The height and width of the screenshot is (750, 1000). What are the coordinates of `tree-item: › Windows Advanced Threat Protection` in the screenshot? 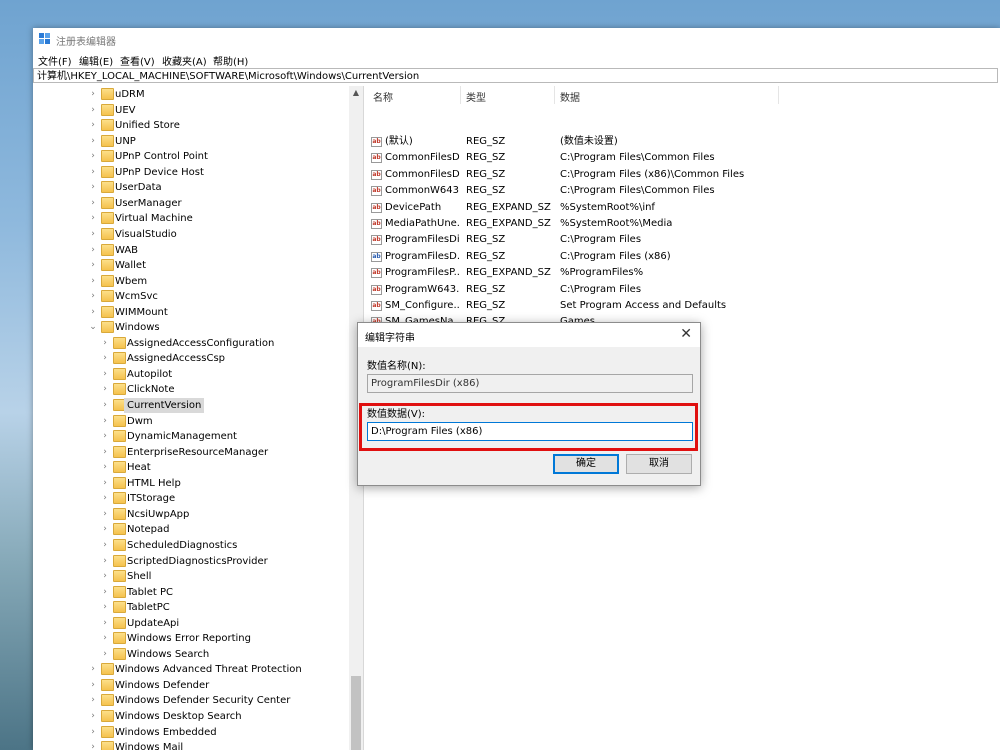 It's located at (191, 669).